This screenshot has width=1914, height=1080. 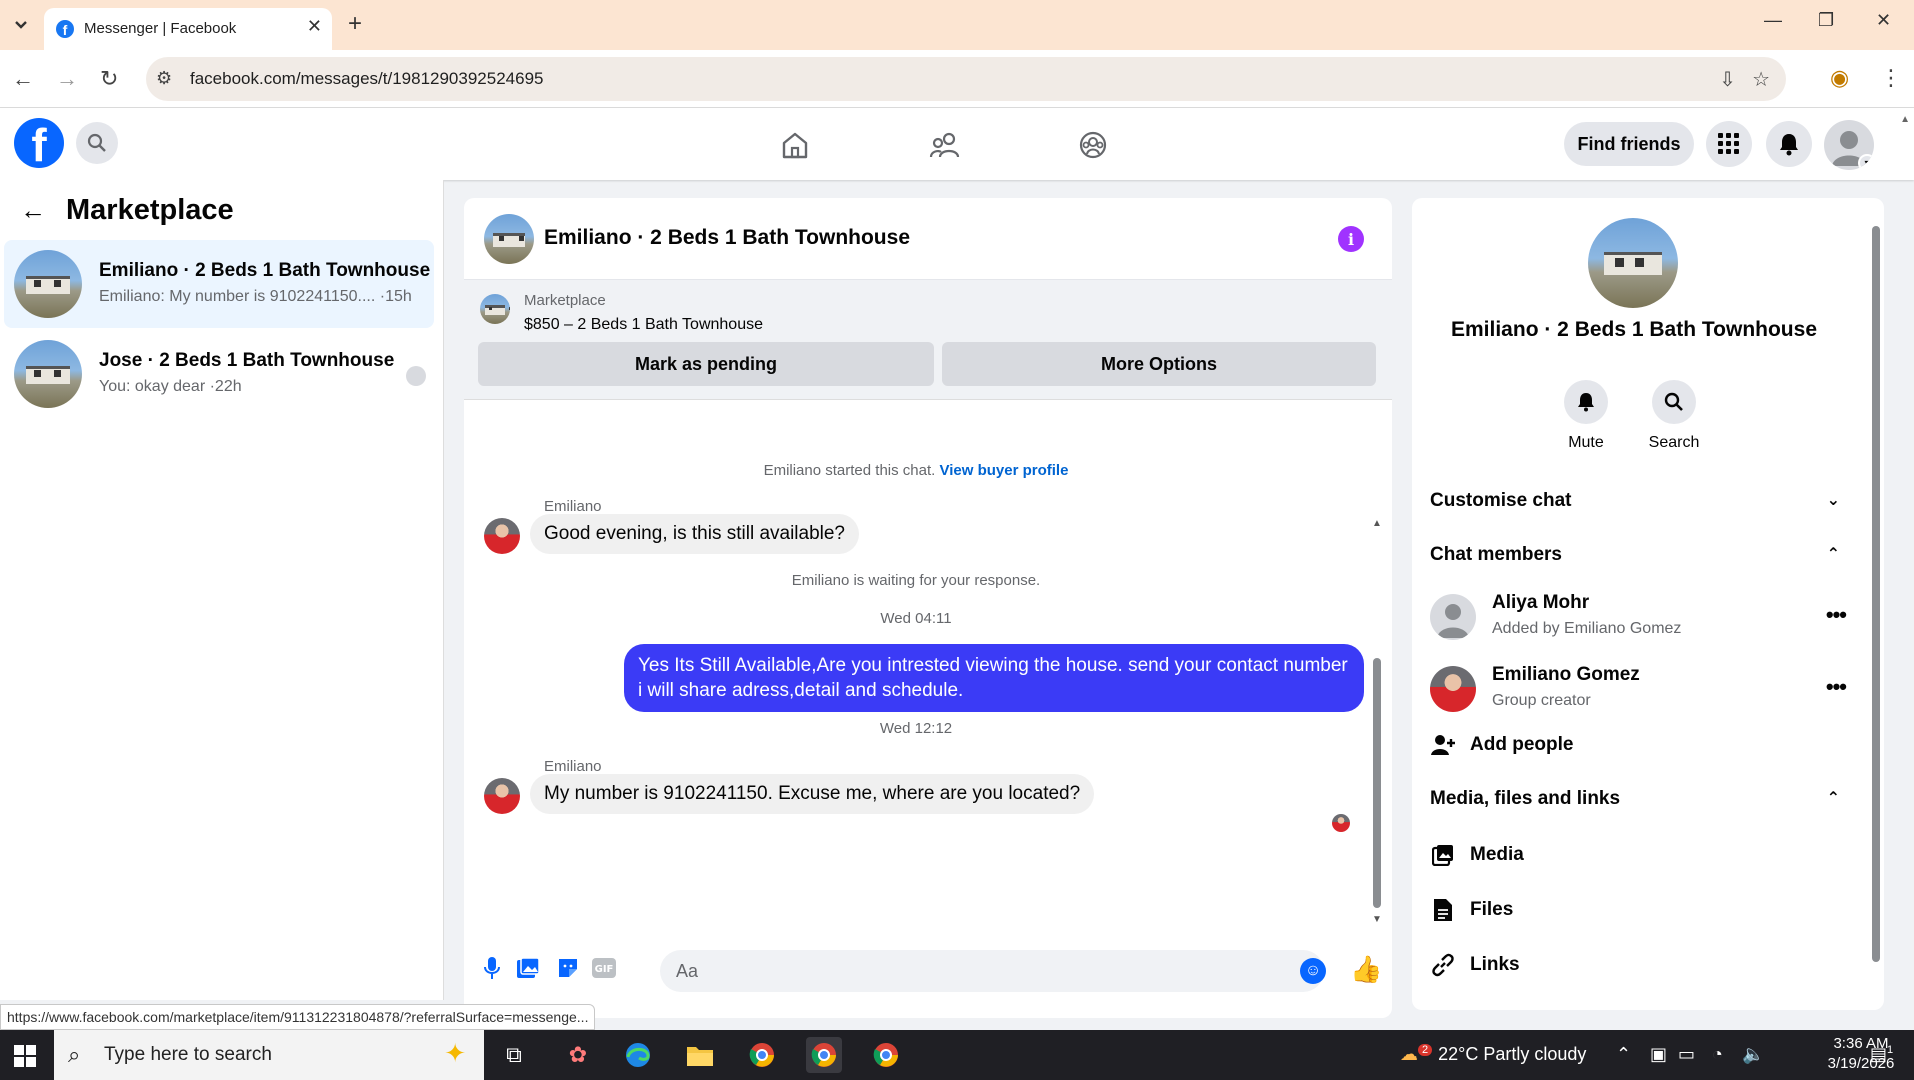 What do you see at coordinates (945, 145) in the screenshot?
I see `friends-icon` at bounding box center [945, 145].